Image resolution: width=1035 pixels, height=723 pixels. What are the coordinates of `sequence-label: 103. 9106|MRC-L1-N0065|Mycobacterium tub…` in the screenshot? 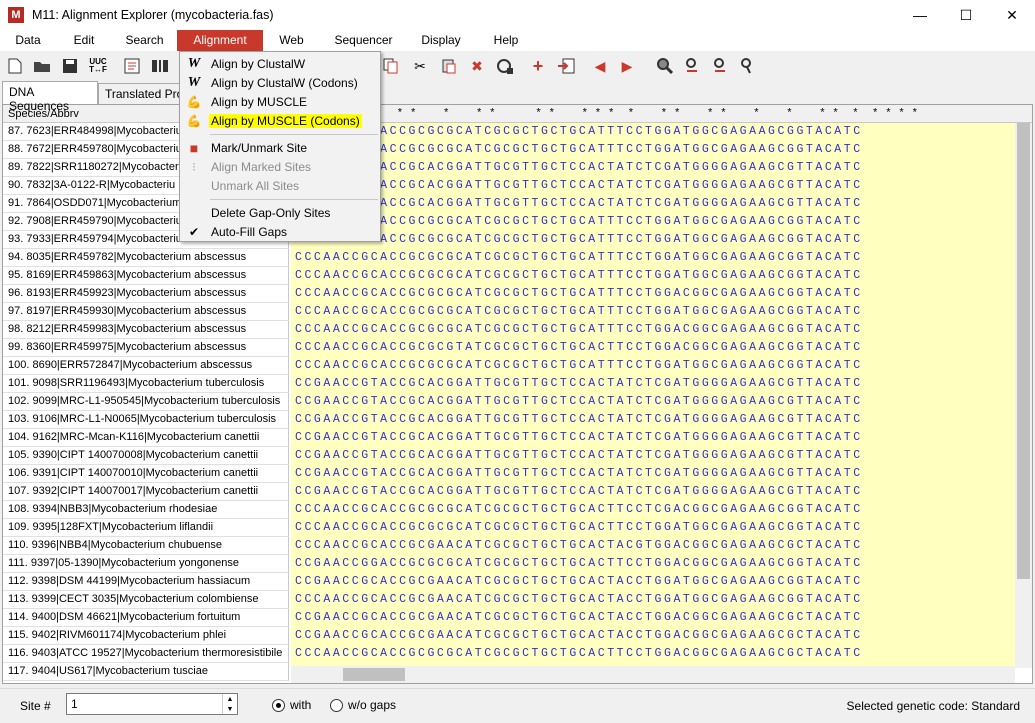 It's located at (146, 420).